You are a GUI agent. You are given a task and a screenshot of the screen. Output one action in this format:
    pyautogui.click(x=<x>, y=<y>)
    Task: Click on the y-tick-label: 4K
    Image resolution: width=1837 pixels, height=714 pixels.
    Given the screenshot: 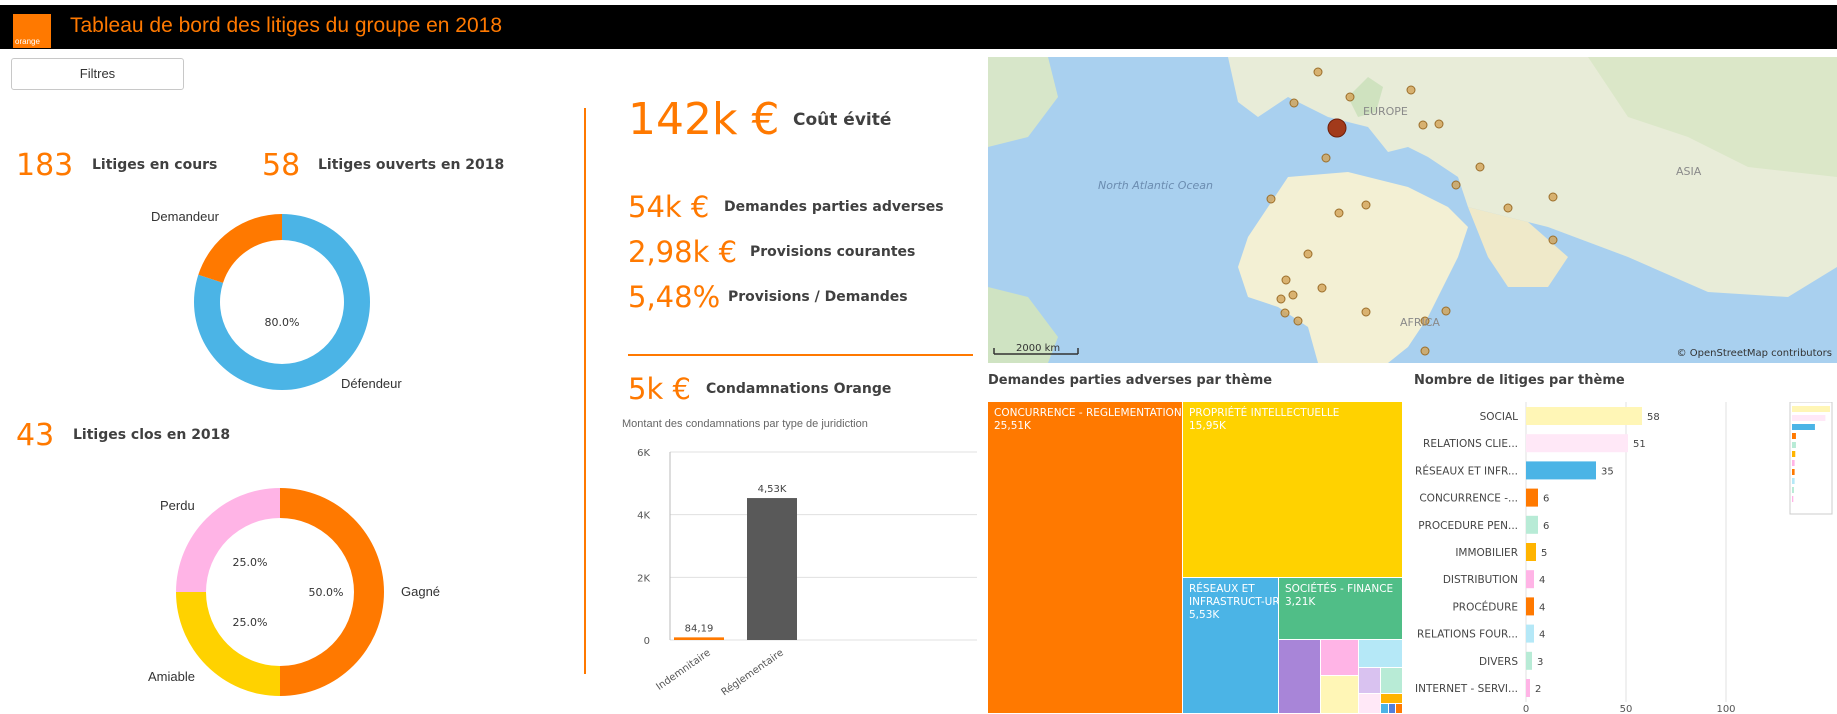 What is the action you would take?
    pyautogui.click(x=643, y=516)
    